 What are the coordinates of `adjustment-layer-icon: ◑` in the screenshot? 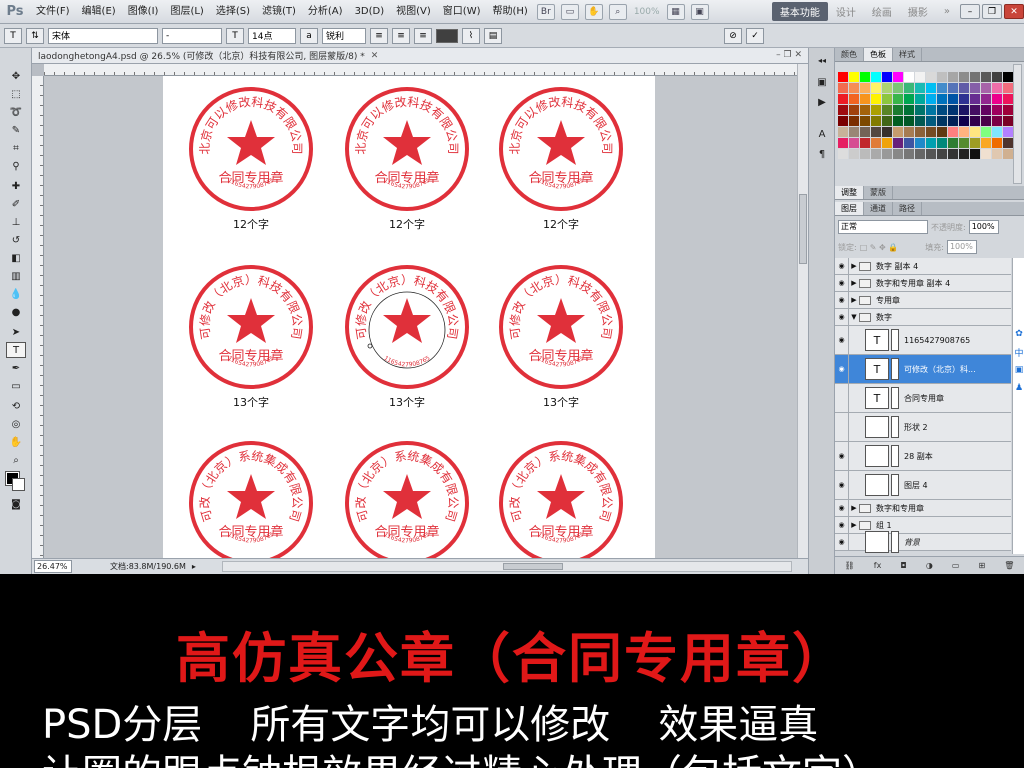 It's located at (929, 565).